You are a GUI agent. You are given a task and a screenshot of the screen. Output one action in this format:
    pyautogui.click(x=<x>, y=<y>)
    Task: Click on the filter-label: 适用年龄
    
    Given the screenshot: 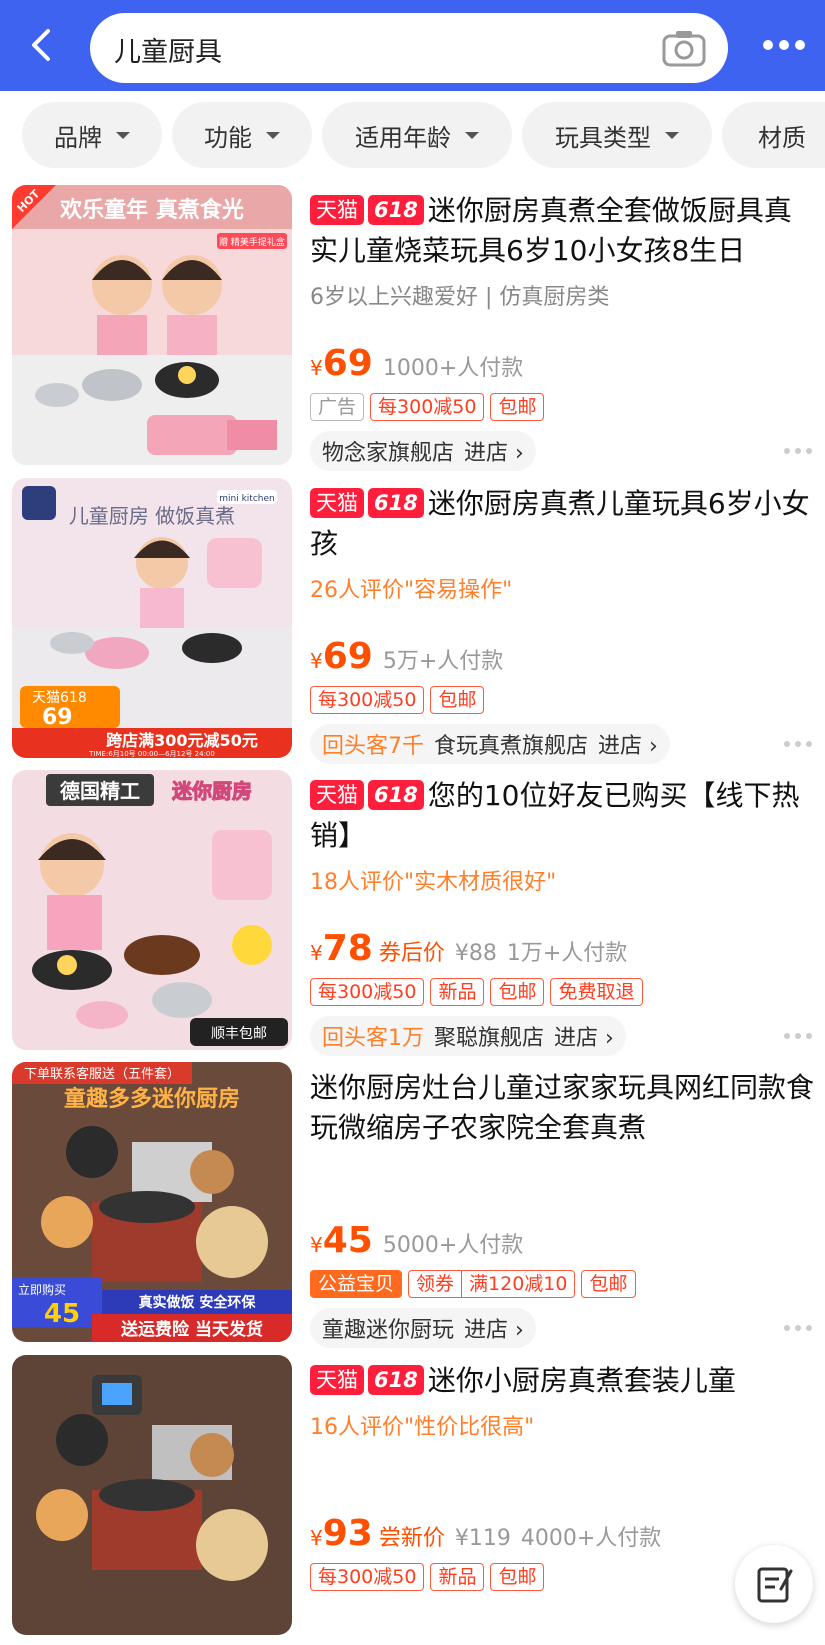 What is the action you would take?
    pyautogui.click(x=403, y=137)
    